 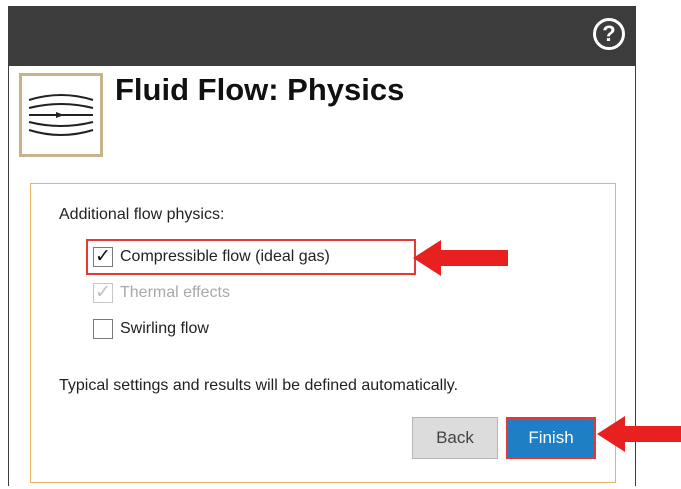 I want to click on fluid-flow-icon, so click(x=61, y=115).